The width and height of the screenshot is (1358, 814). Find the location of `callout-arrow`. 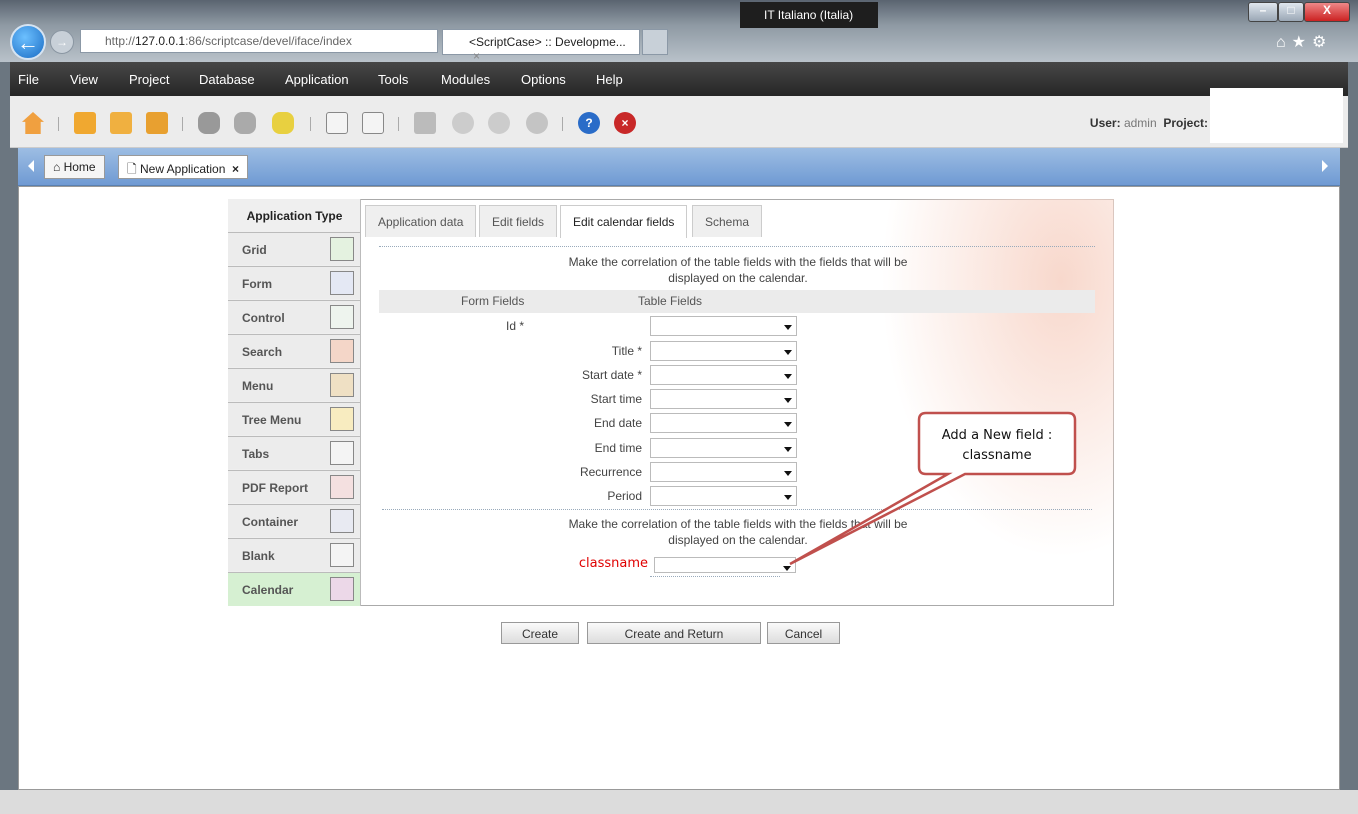

callout-arrow is located at coordinates (933, 488).